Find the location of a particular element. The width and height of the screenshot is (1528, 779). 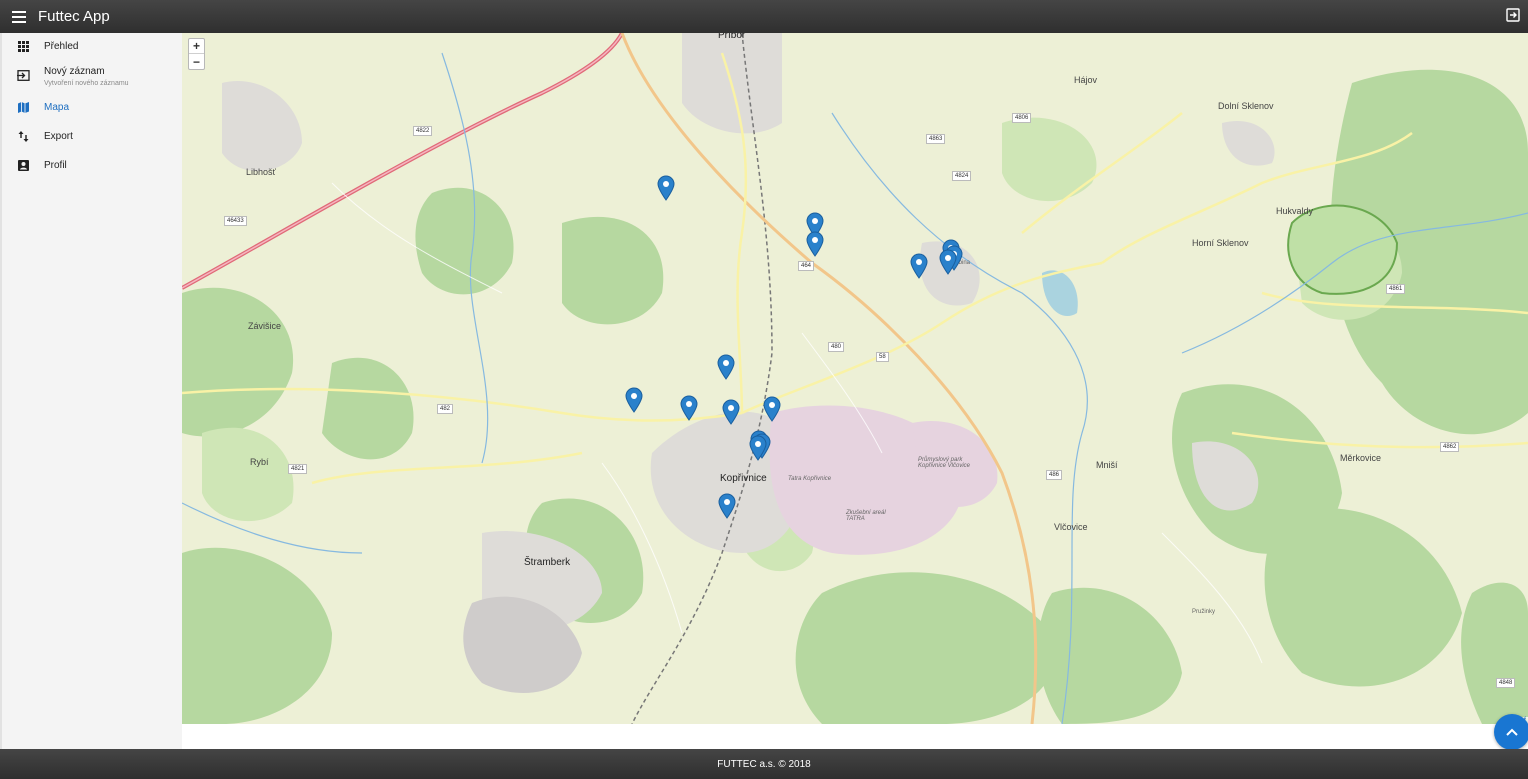

login-icon is located at coordinates (23, 73).